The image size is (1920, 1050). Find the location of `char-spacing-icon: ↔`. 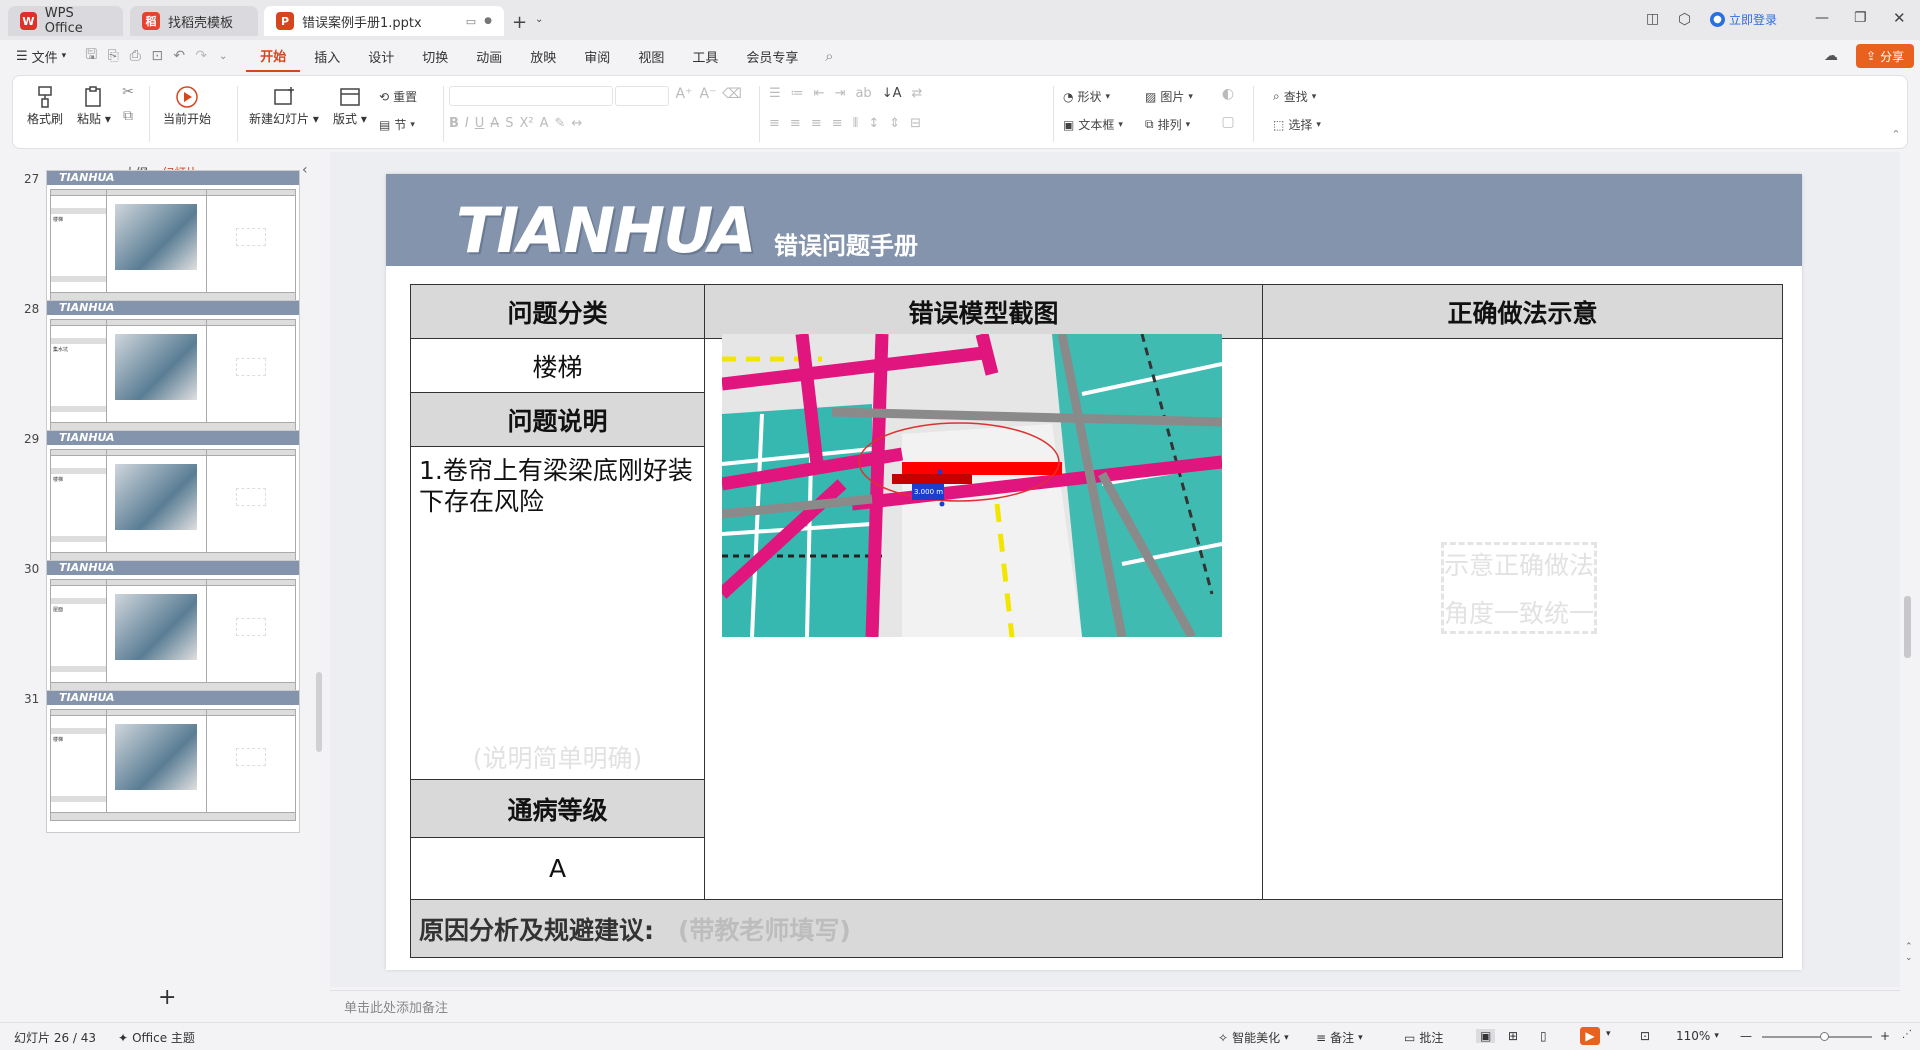

char-spacing-icon: ↔ is located at coordinates (576, 123).